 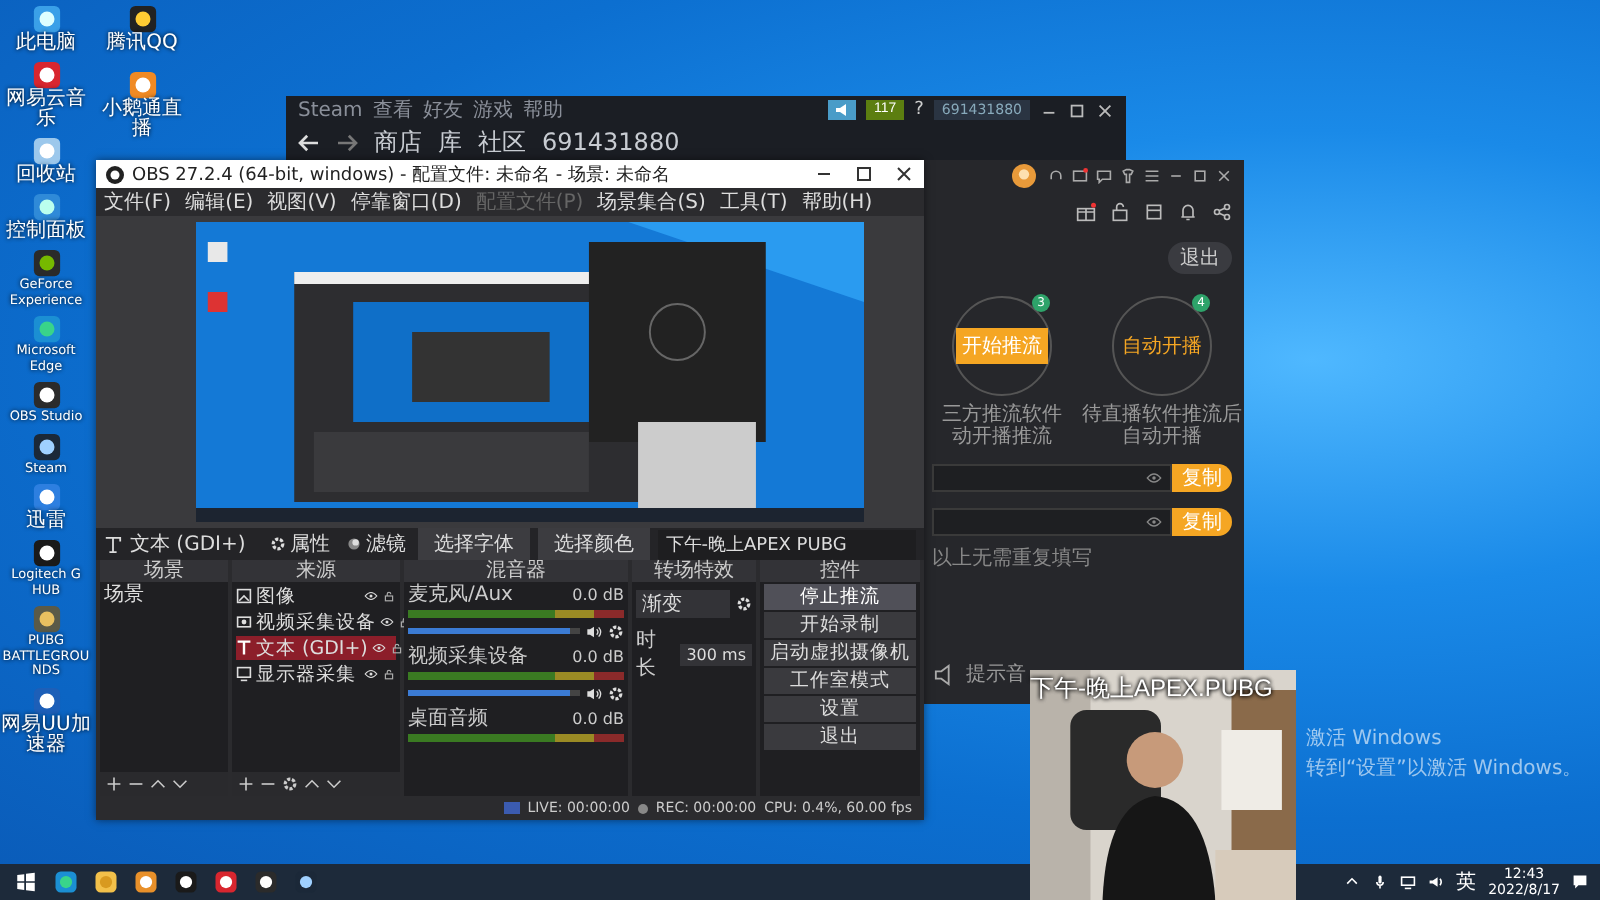 I want to click on bell-icon, so click(x=1188, y=212).